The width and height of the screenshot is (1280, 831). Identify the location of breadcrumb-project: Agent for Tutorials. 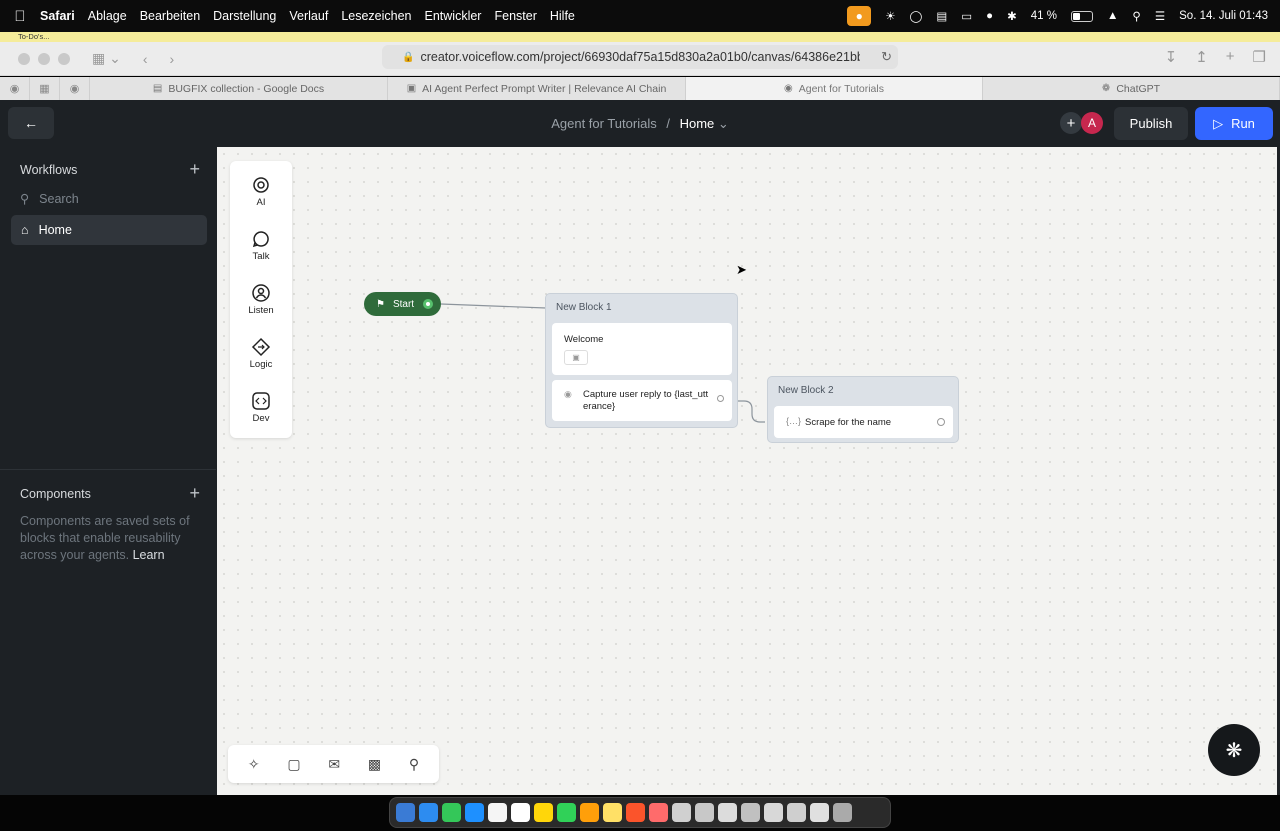
(604, 123).